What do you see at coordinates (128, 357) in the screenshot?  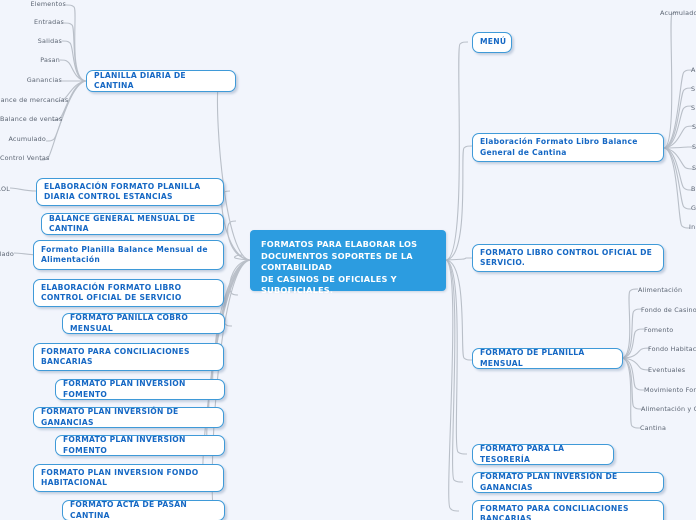 I see `branch-node-formato-para-conciliaciones-bancarias: FORMATO PARA CONCILIACIONES BANCARIAS` at bounding box center [128, 357].